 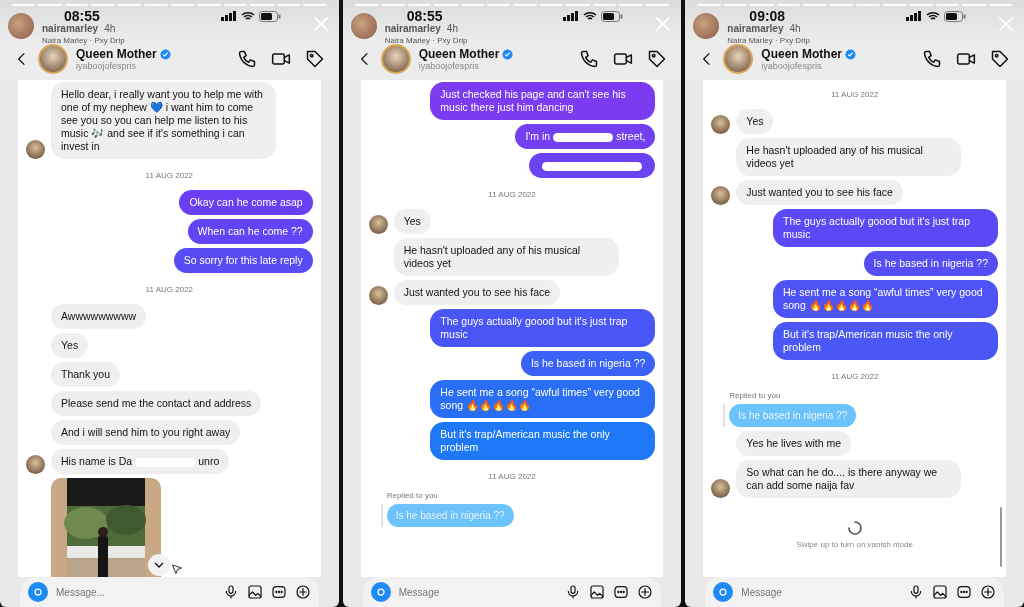 I want to click on message-bubble: When can he come ??, so click(x=250, y=231).